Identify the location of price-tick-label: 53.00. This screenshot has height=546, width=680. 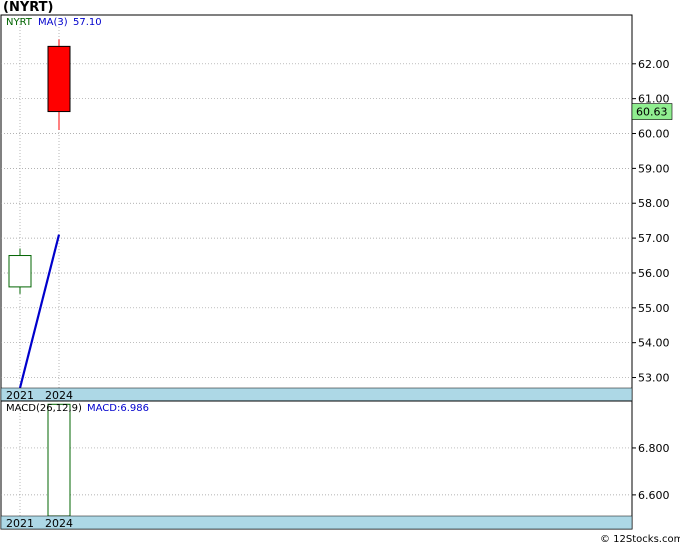
(654, 378).